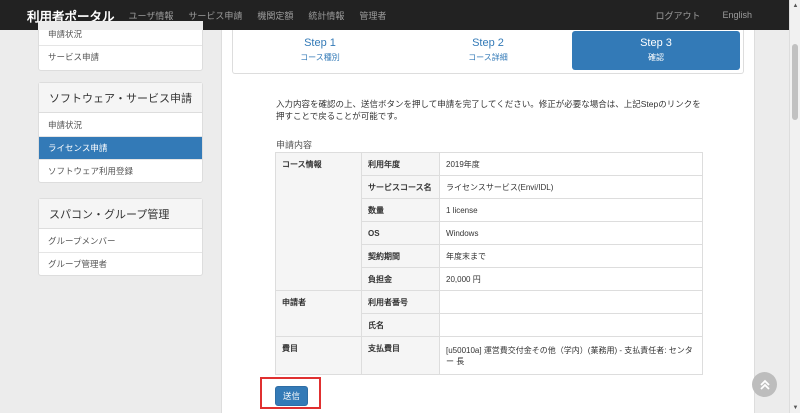 The width and height of the screenshot is (800, 413). I want to click on sidebar-item-group-admins: グループ管理者, so click(120, 263).